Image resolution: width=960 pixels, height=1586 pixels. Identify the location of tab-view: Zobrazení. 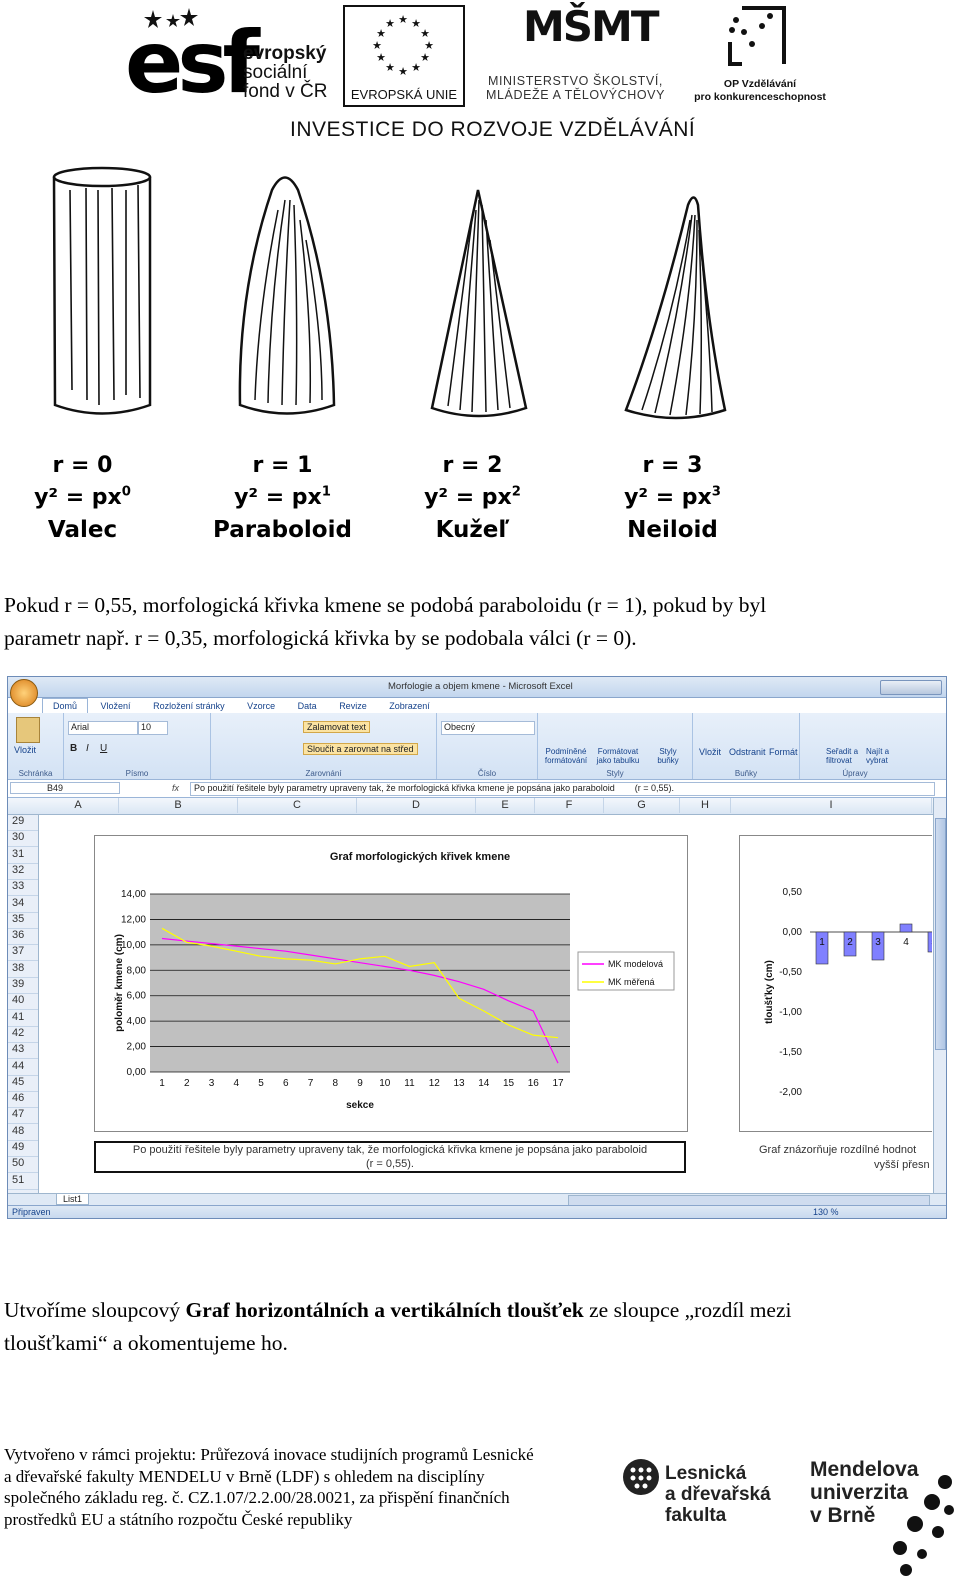
(409, 706).